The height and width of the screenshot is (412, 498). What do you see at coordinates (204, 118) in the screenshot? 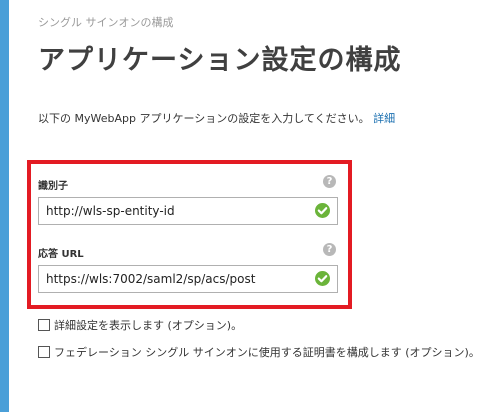
I see `intro-description: 以下の MyWebApp アプリケーションの設定を入力してください。` at bounding box center [204, 118].